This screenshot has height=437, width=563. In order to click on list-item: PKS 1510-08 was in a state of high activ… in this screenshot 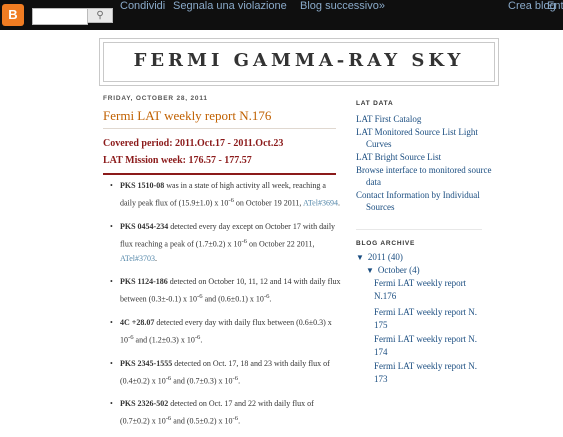, I will do `click(226, 194)`.